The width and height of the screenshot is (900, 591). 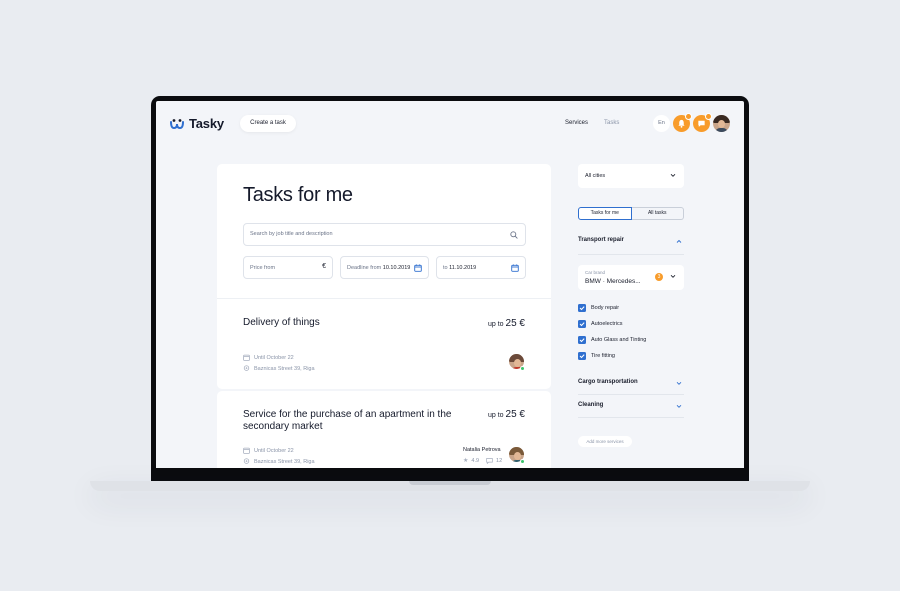 What do you see at coordinates (688, 116) in the screenshot?
I see `notification-badge` at bounding box center [688, 116].